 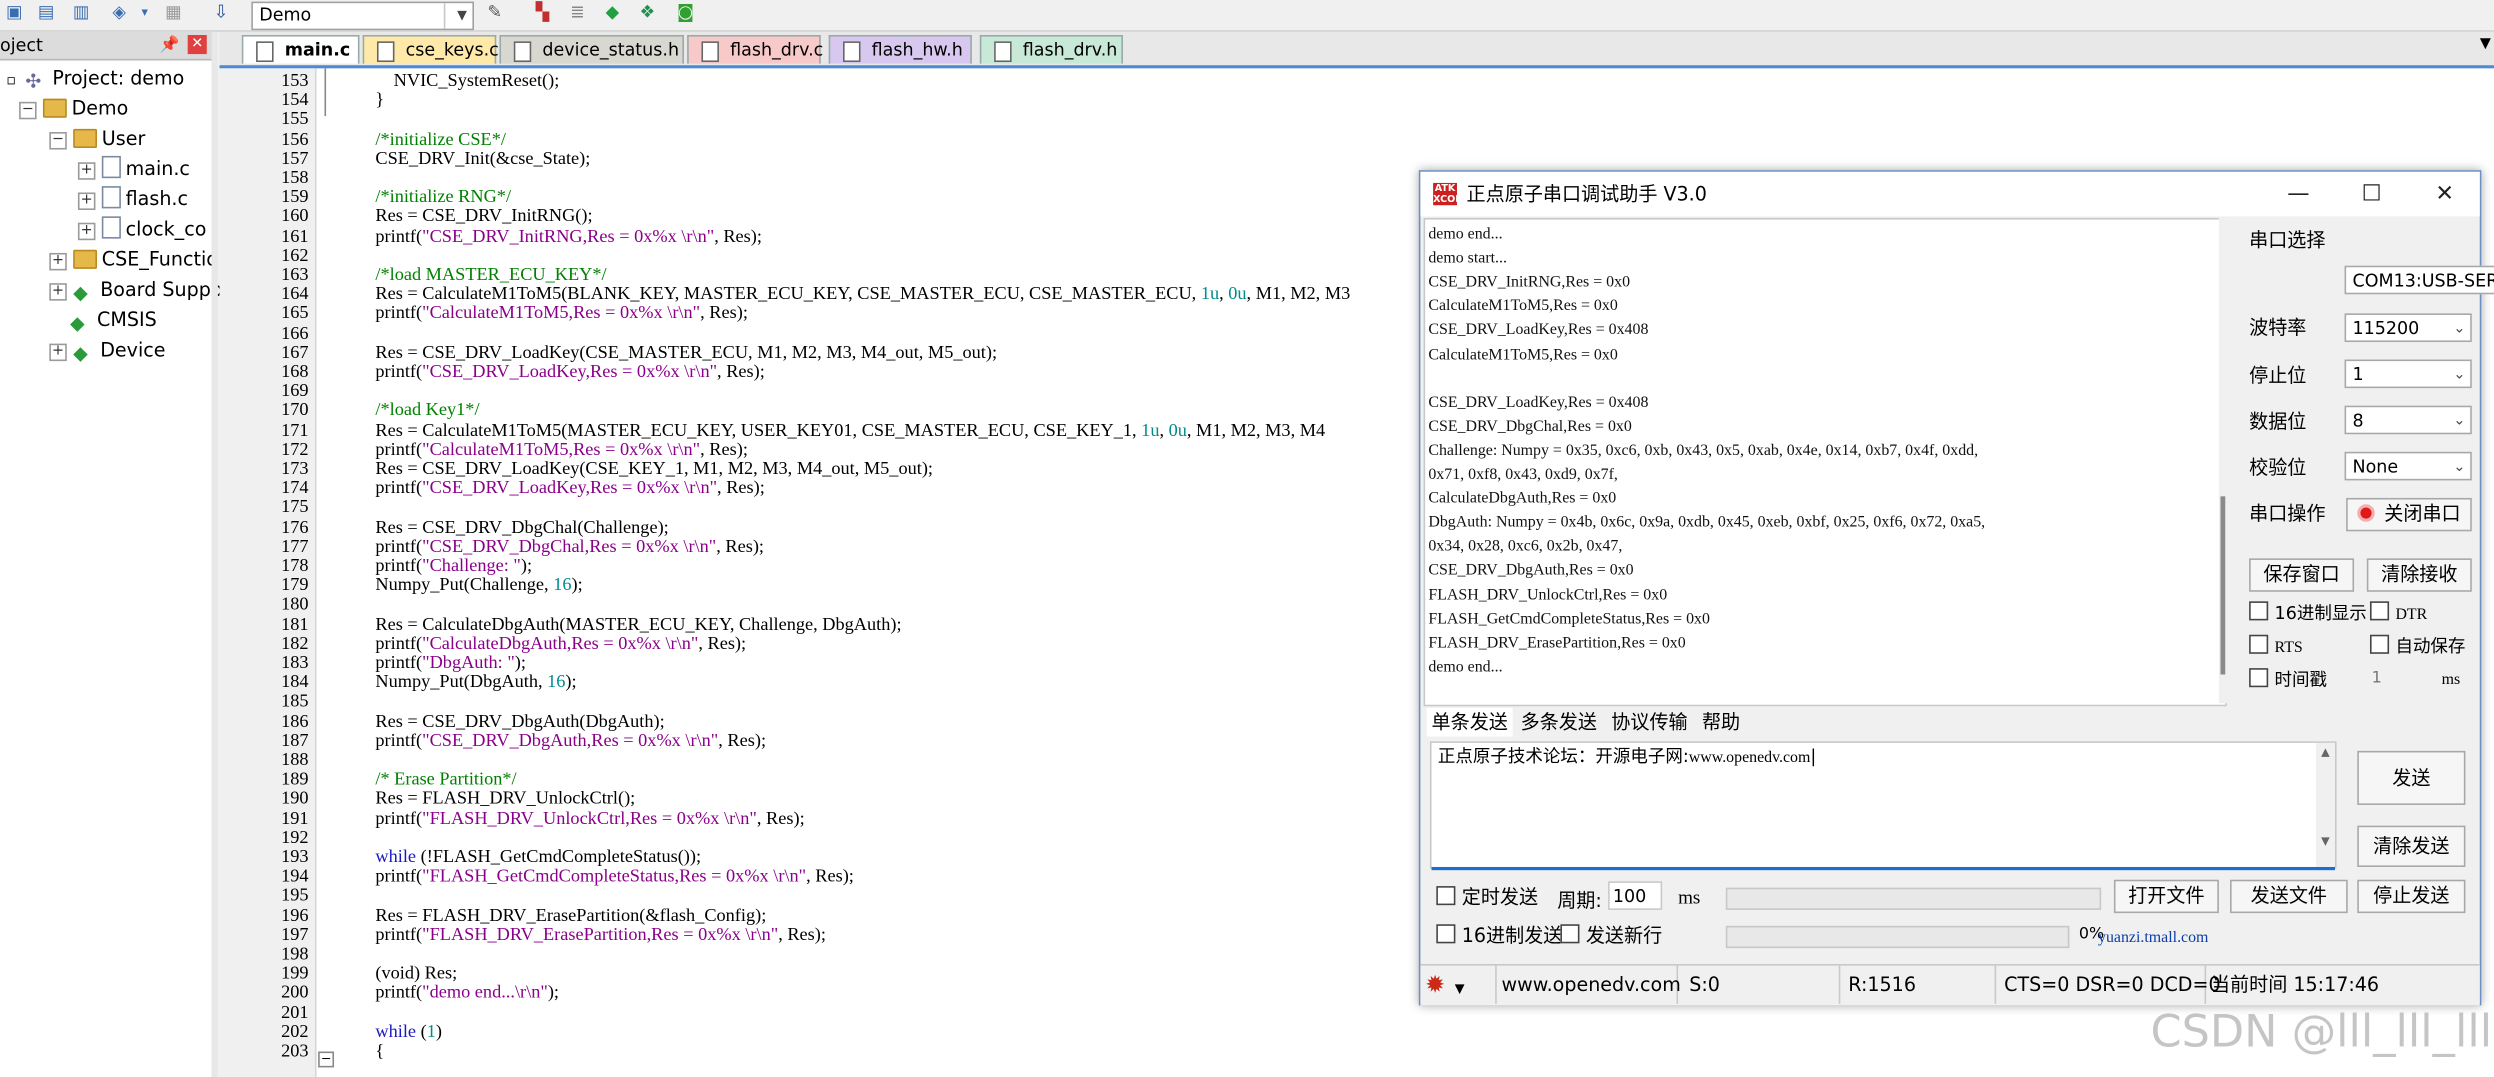 I want to click on pin-icon: 📌, so click(x=170, y=45).